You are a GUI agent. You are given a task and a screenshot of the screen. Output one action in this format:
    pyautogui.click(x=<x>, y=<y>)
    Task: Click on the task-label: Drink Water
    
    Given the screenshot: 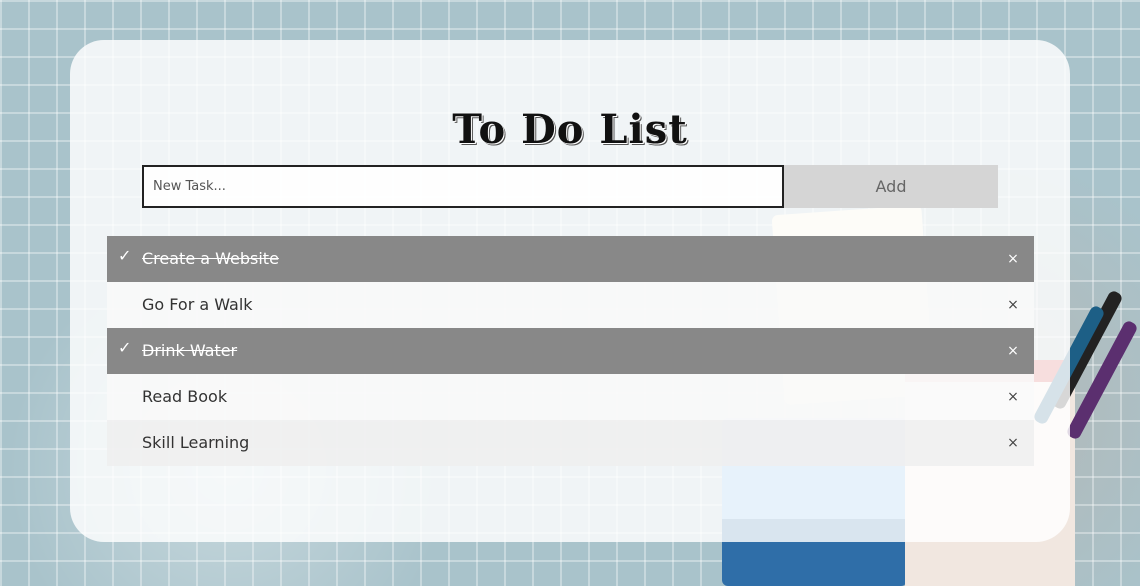 What is the action you would take?
    pyautogui.click(x=190, y=350)
    